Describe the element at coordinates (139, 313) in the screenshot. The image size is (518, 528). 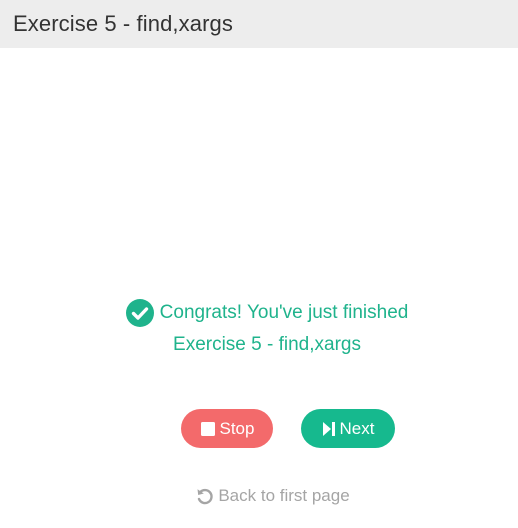
I see `check-circle-icon` at that location.